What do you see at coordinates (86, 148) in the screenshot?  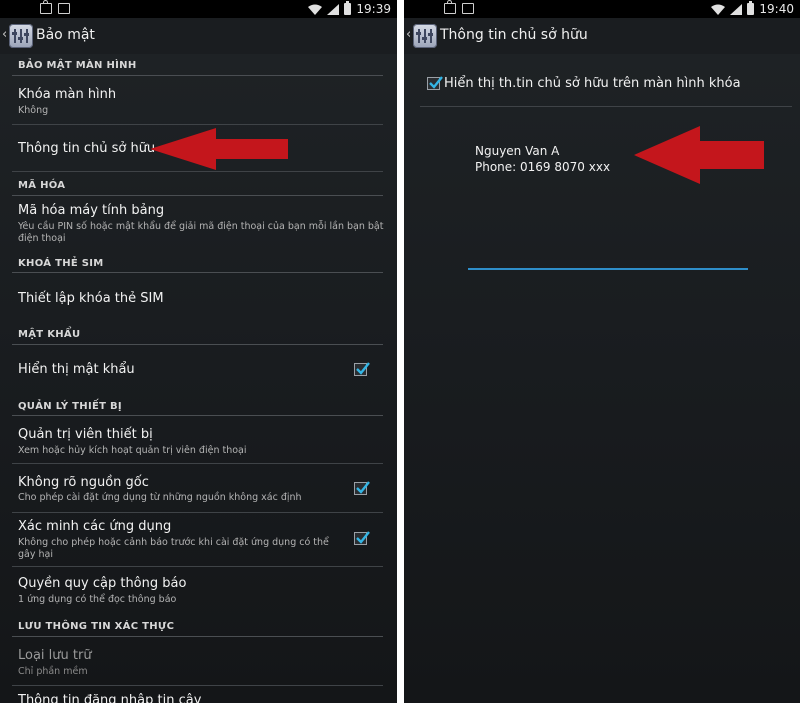 I see `owner-info-title: Thông tin chủ sở hữu` at bounding box center [86, 148].